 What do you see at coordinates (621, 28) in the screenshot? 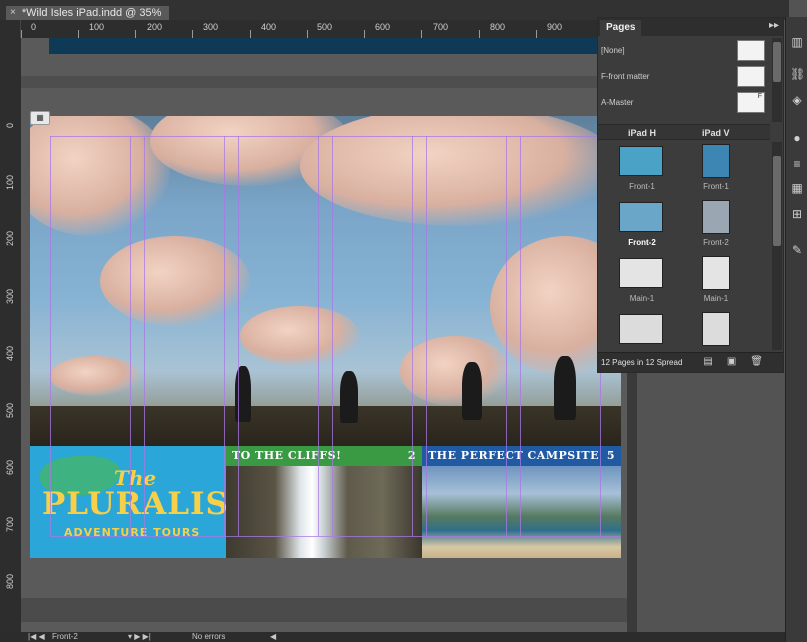
I see `pages-tab: Pages` at bounding box center [621, 28].